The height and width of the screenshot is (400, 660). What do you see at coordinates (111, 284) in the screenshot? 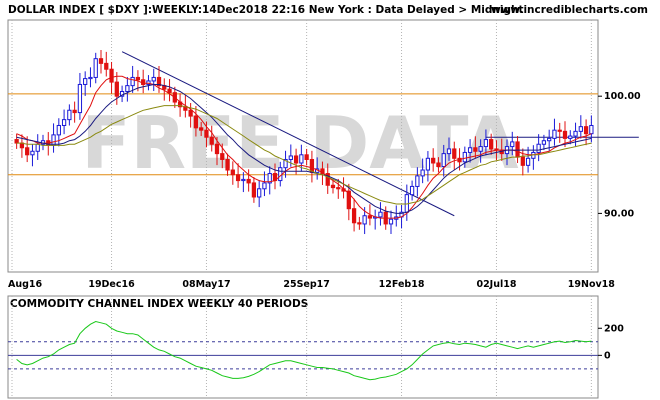
I see `date-tick-label: 19Dec16` at bounding box center [111, 284].